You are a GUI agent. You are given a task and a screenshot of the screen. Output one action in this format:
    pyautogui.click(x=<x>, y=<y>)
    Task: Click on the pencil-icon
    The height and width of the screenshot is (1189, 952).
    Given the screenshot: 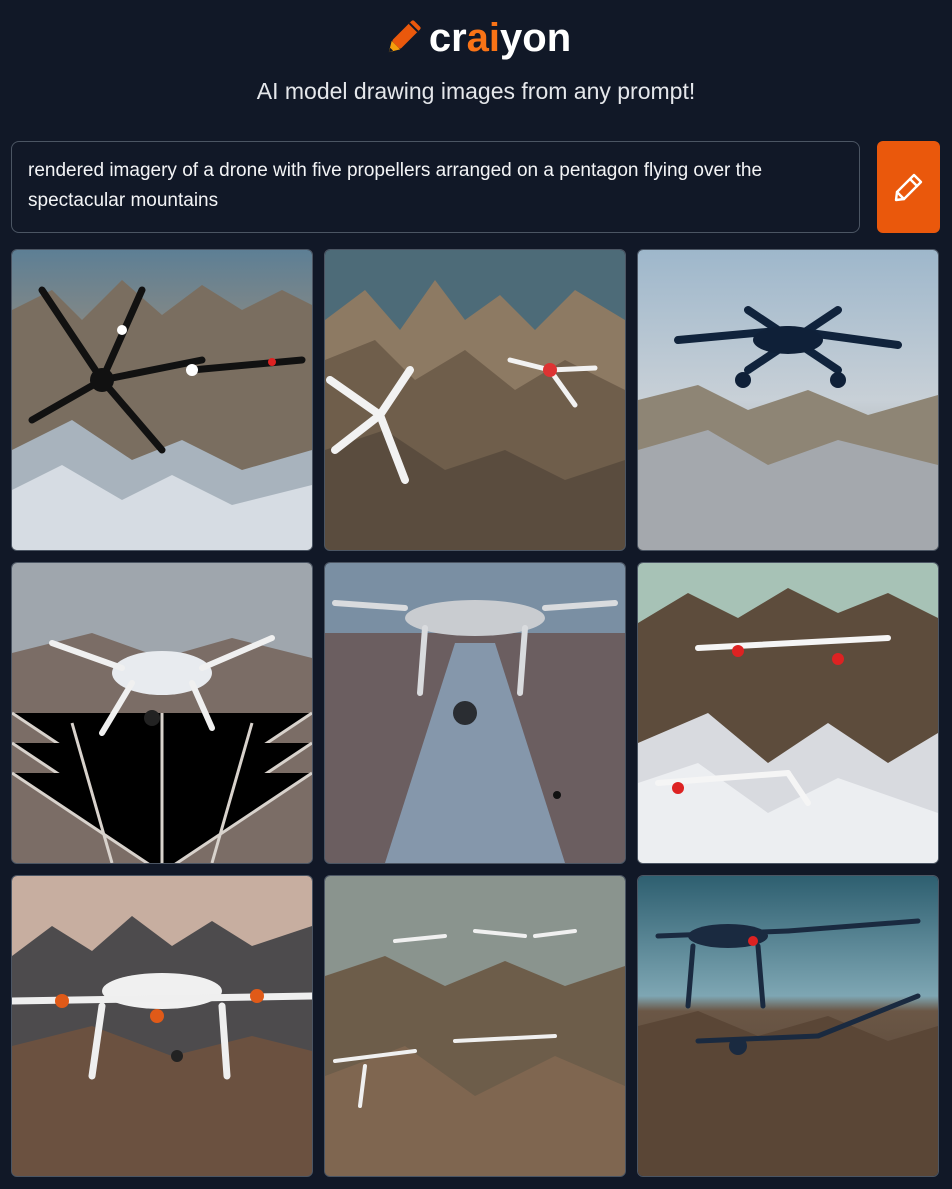 What is the action you would take?
    pyautogui.click(x=908, y=187)
    